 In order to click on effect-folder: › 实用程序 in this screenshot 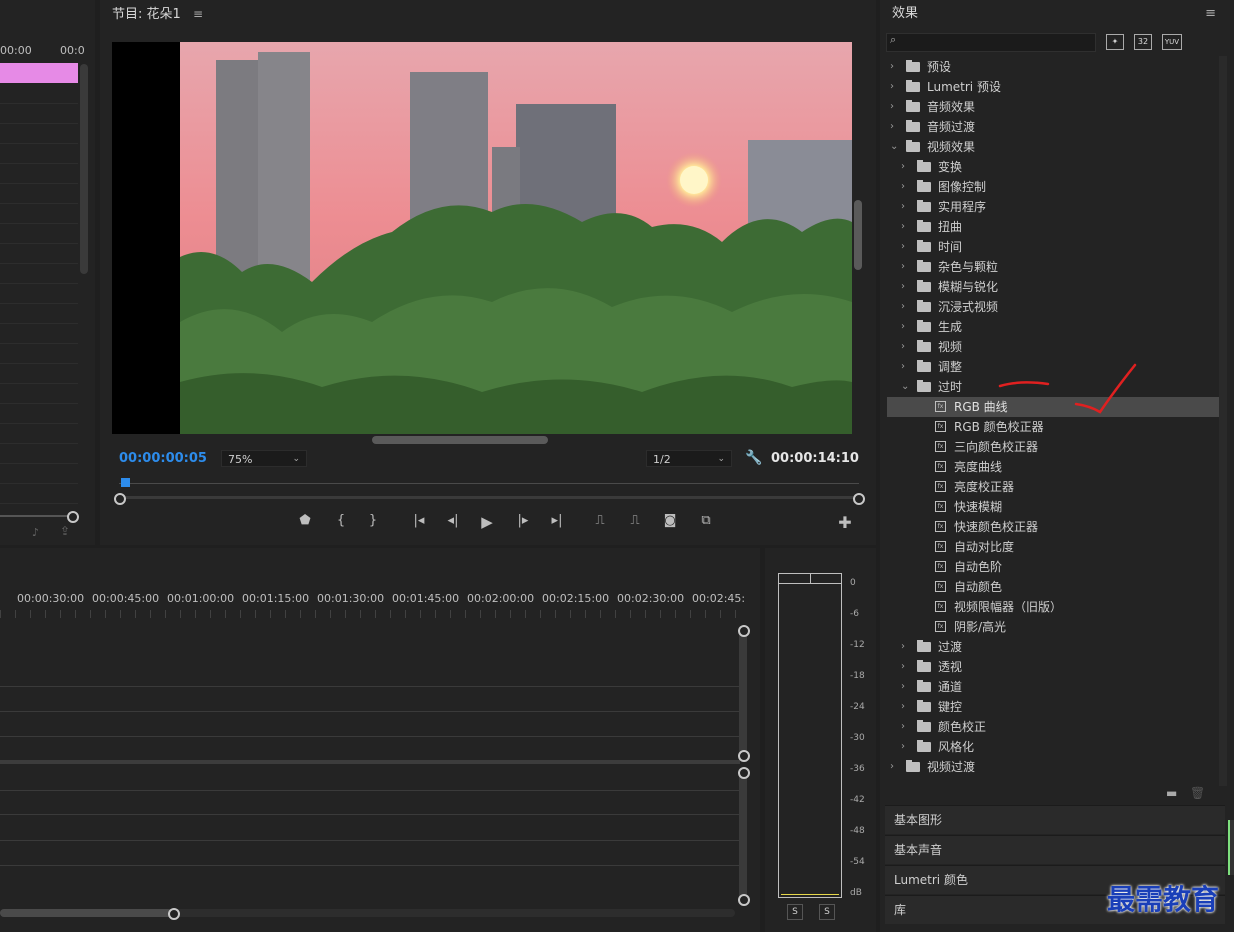, I will do `click(1053, 207)`.